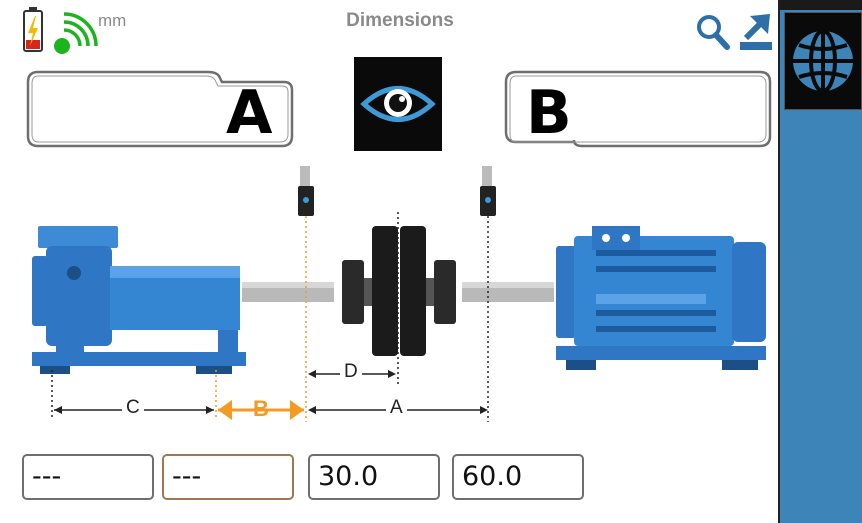 The height and width of the screenshot is (523, 862). Describe the element at coordinates (396, 408) in the screenshot. I see `dimension-a-label: A` at that location.